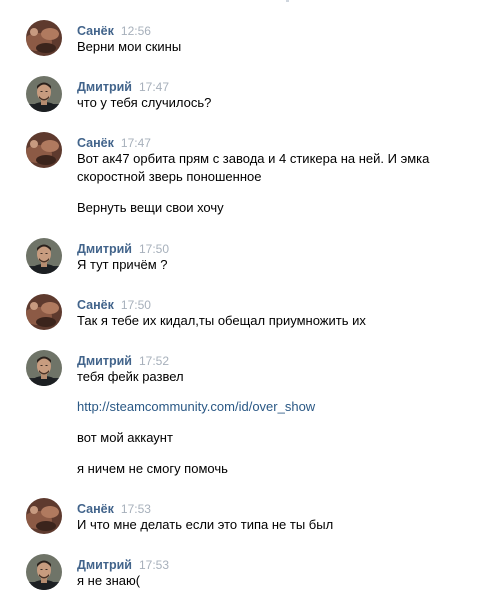 This screenshot has height=599, width=489. Describe the element at coordinates (244, 96) in the screenshot. I see `message-group: Дмитрий 17:47 что у тебя случилось?` at that location.